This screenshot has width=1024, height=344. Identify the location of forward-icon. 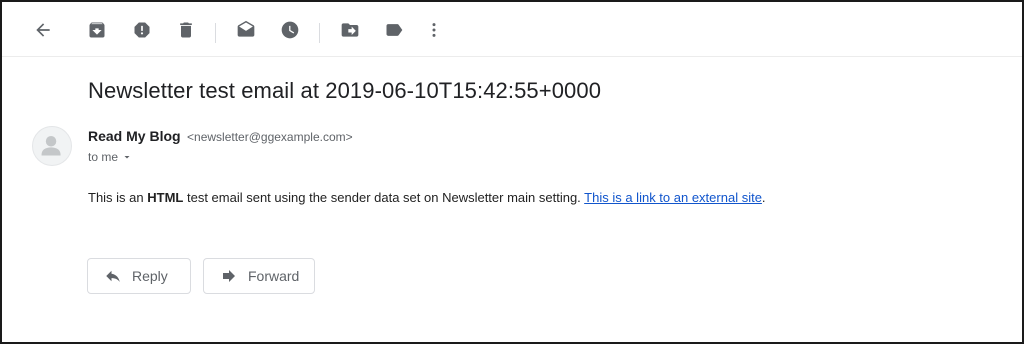
(229, 276).